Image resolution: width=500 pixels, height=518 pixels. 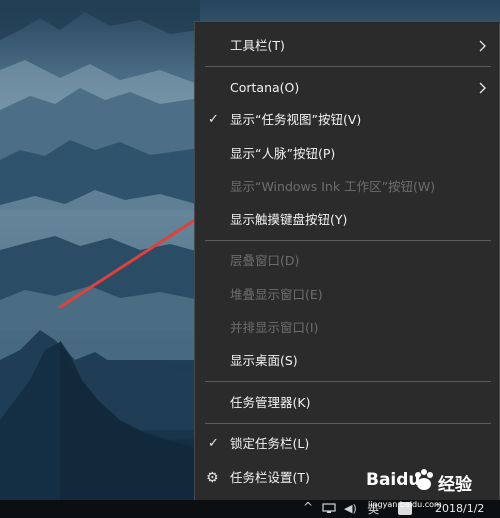 What do you see at coordinates (350, 508) in the screenshot?
I see `volume-icon: ◀)` at bounding box center [350, 508].